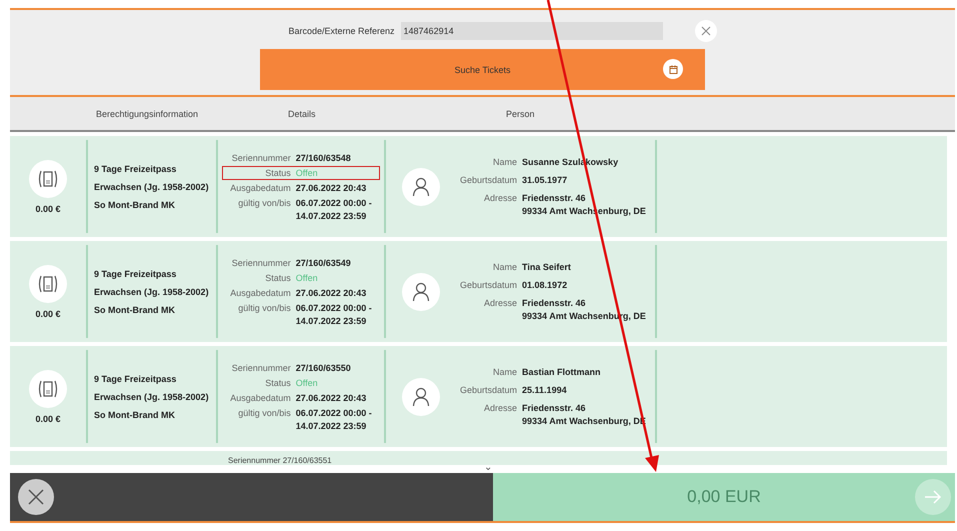 Image resolution: width=957 pixels, height=531 pixels. I want to click on column-header: Person, so click(520, 113).